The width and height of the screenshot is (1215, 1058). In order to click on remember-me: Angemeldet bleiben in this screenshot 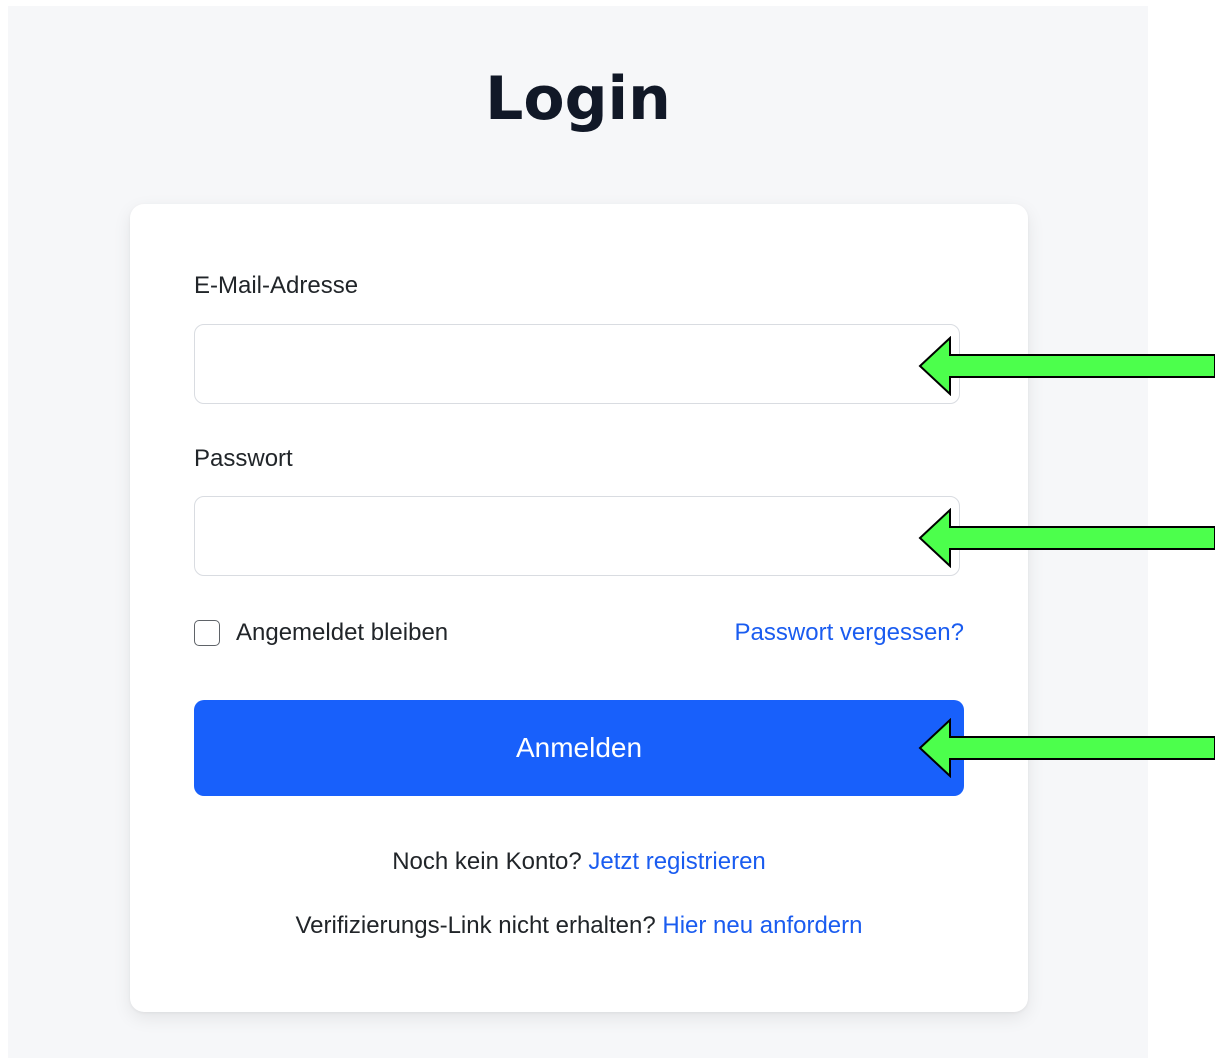, I will do `click(321, 633)`.